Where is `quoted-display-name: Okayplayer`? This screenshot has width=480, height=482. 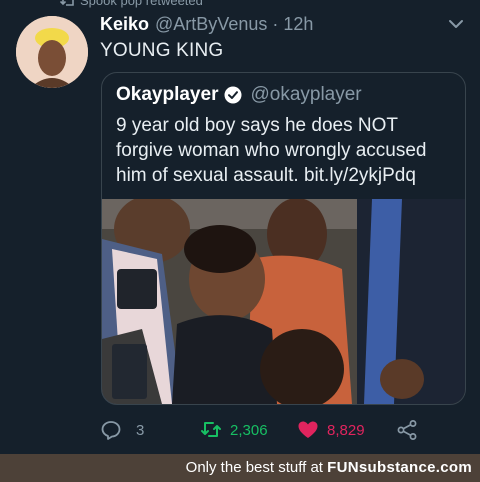
quoted-display-name: Okayplayer is located at coordinates (167, 94).